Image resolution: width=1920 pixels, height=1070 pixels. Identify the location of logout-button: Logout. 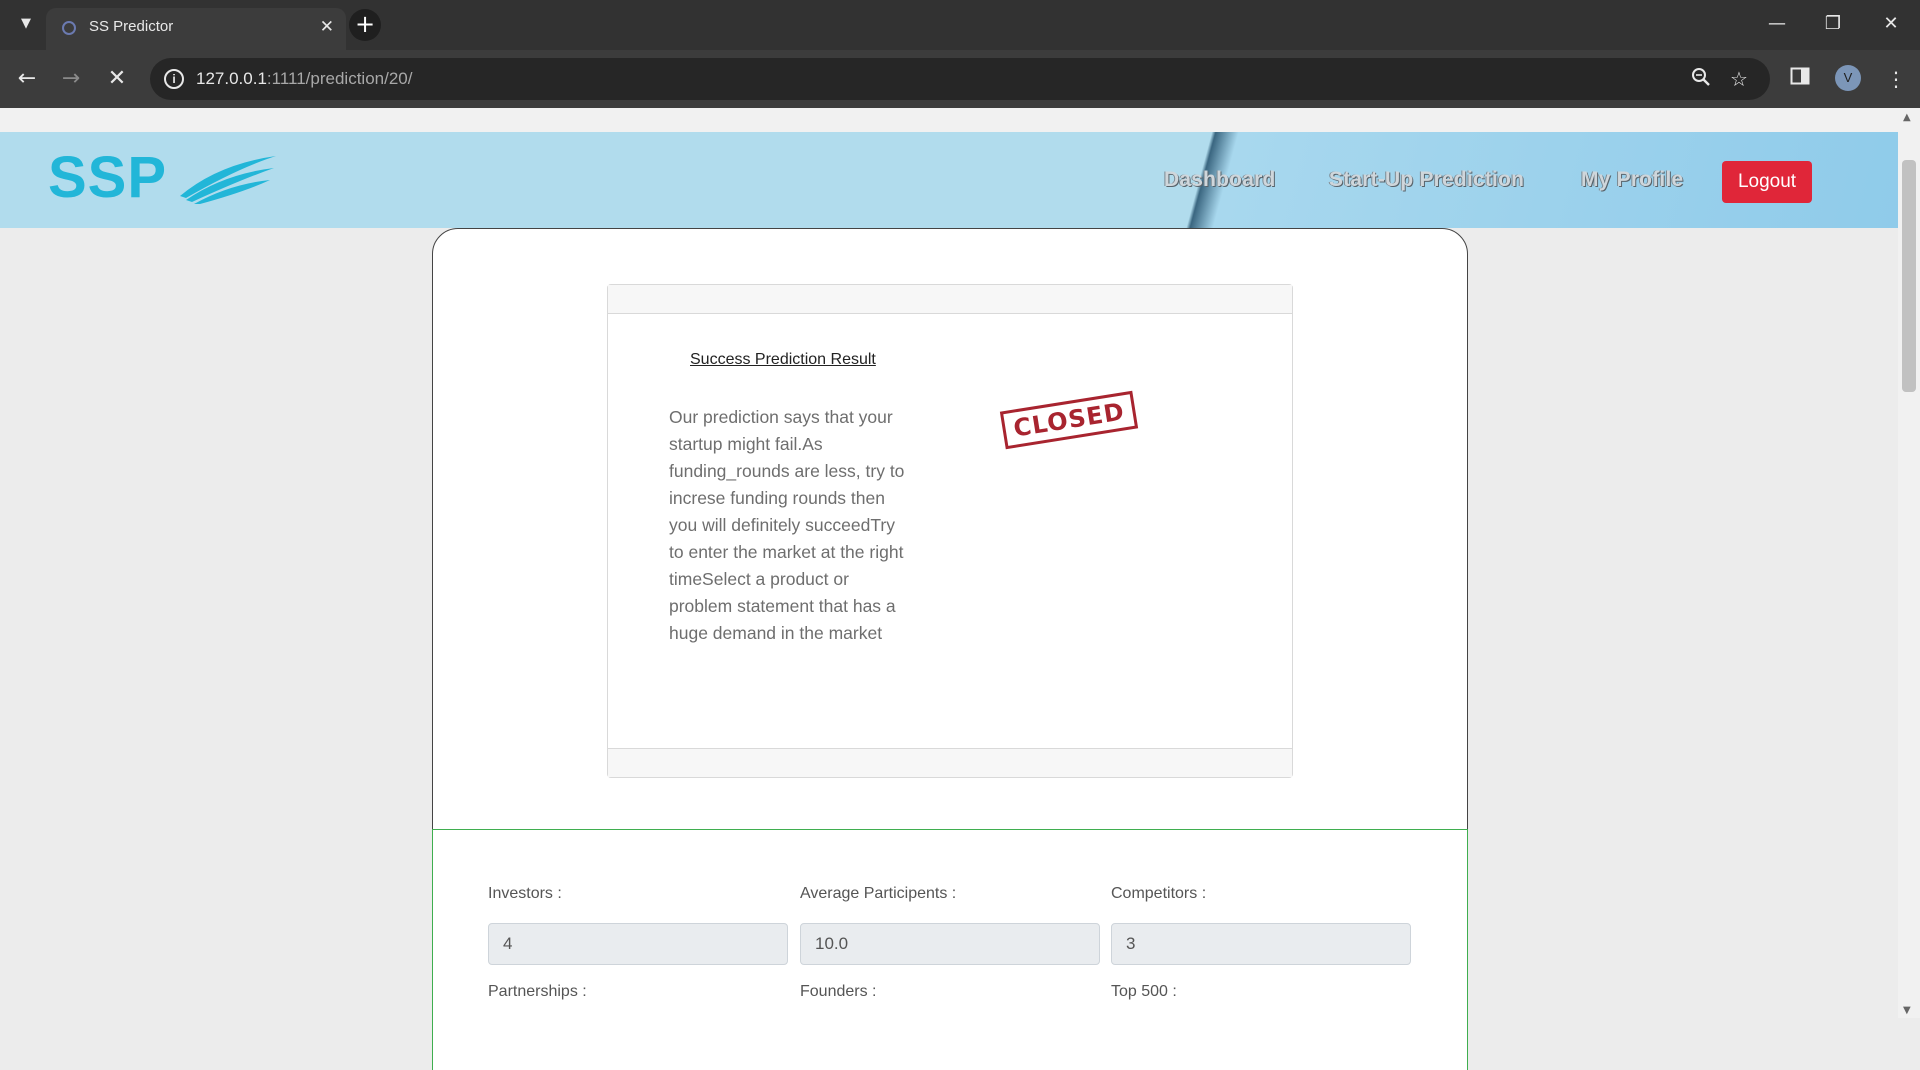
(1767, 182).